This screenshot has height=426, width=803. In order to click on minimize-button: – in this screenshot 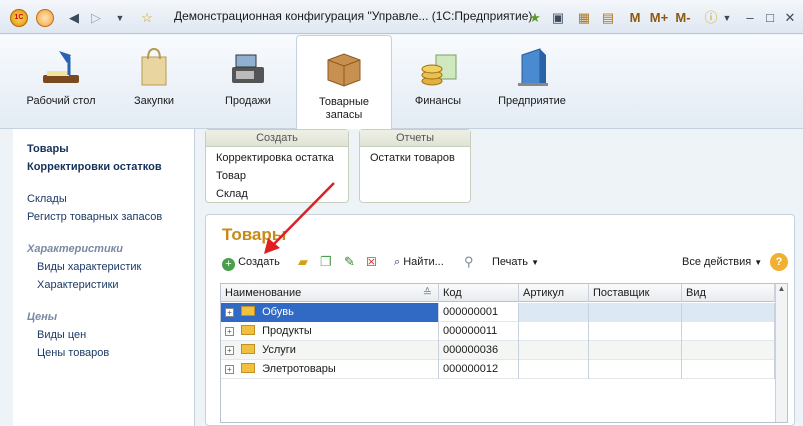, I will do `click(750, 18)`.